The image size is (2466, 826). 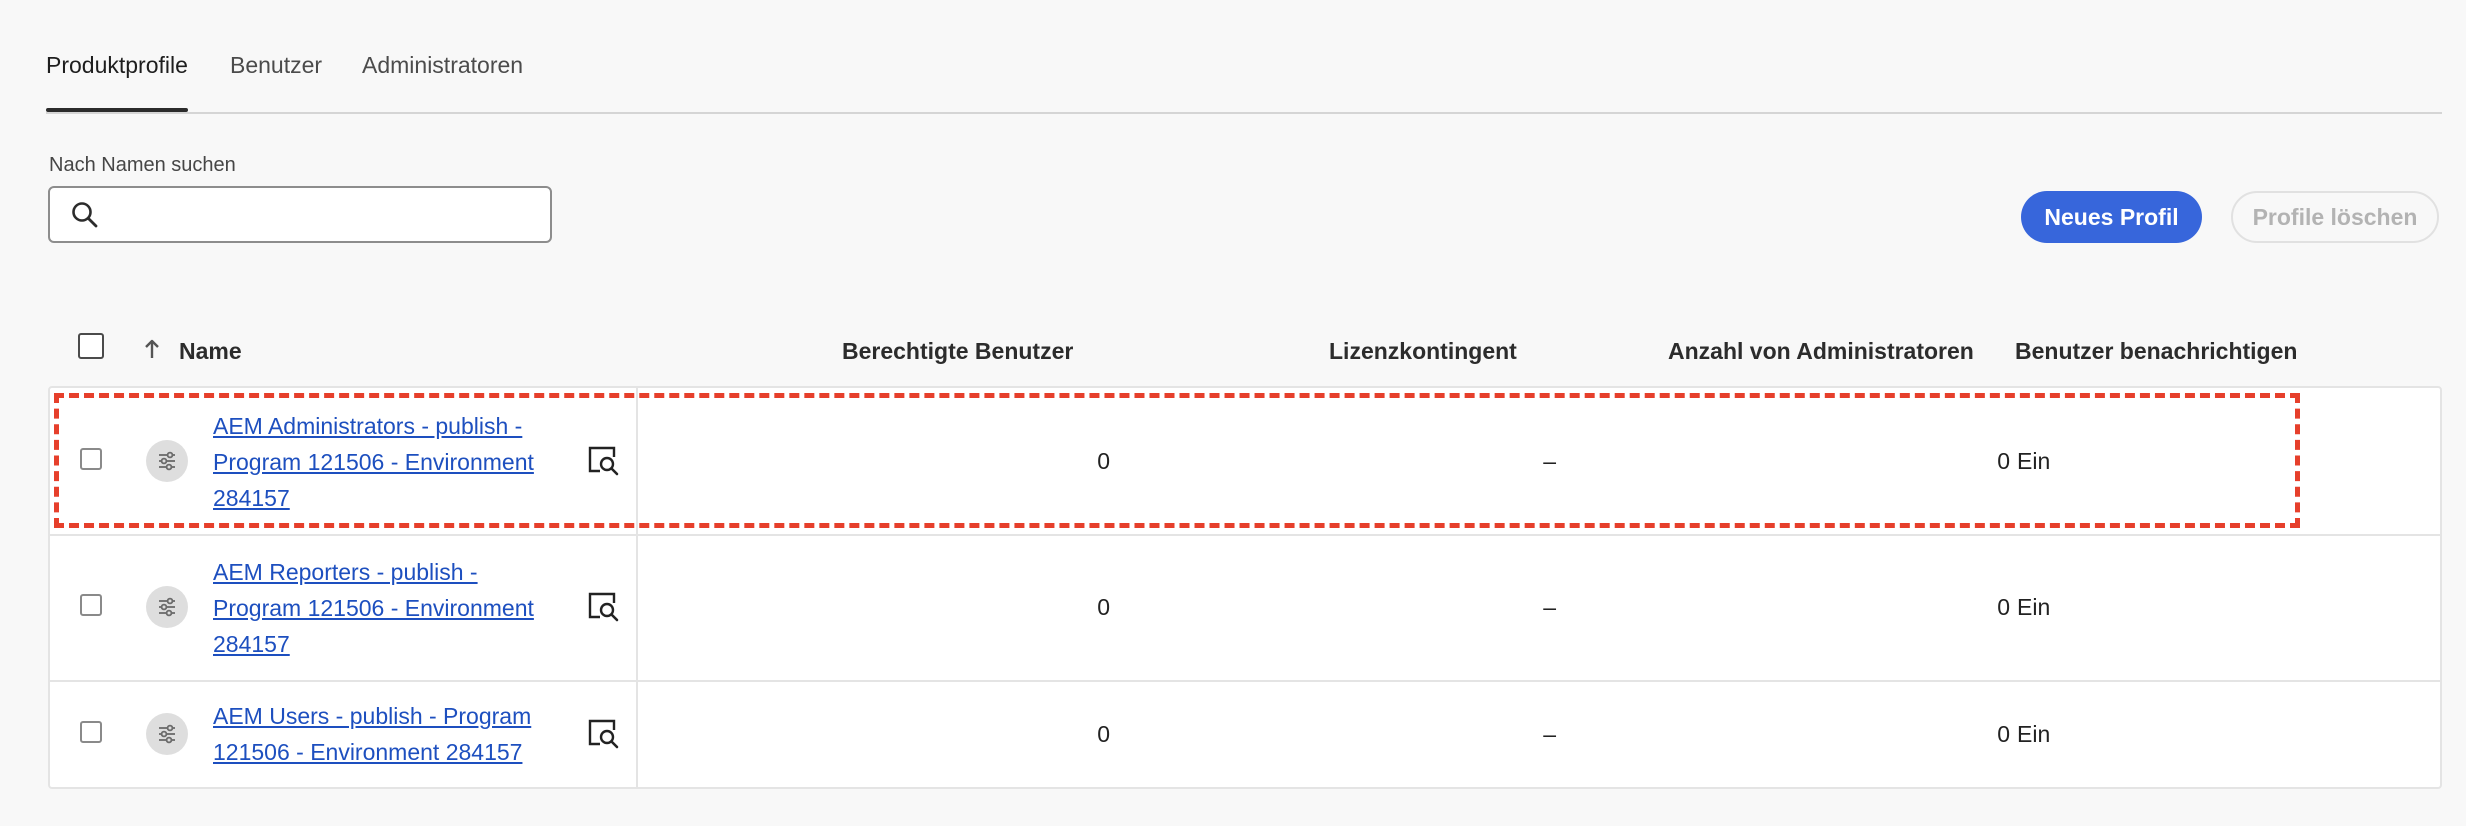 I want to click on search-field, so click(x=300, y=214).